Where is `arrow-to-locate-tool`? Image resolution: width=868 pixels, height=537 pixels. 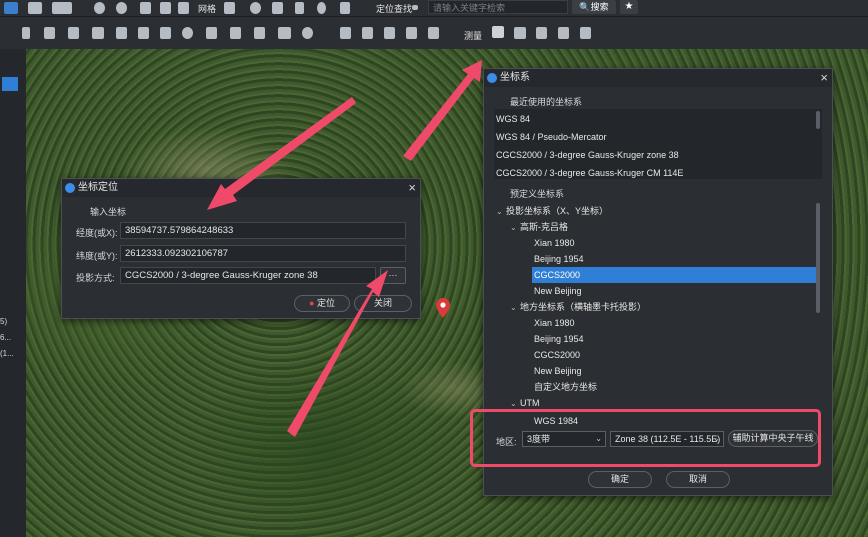 arrow-to-locate-tool is located at coordinates (442, 110).